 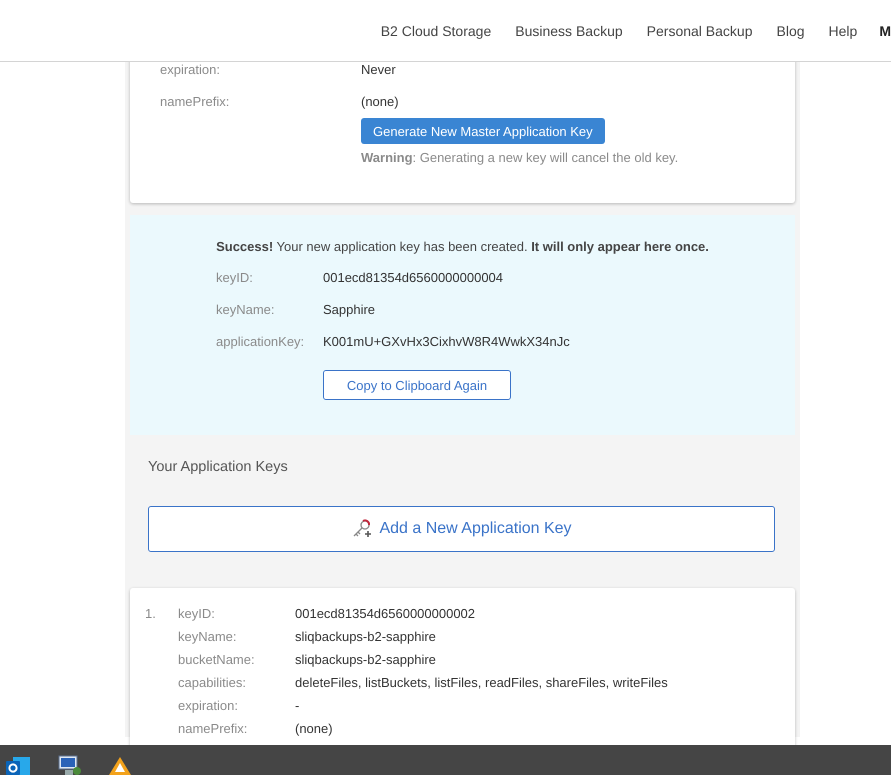 I want to click on nav-link: B2 Cloud Storage, so click(x=436, y=30).